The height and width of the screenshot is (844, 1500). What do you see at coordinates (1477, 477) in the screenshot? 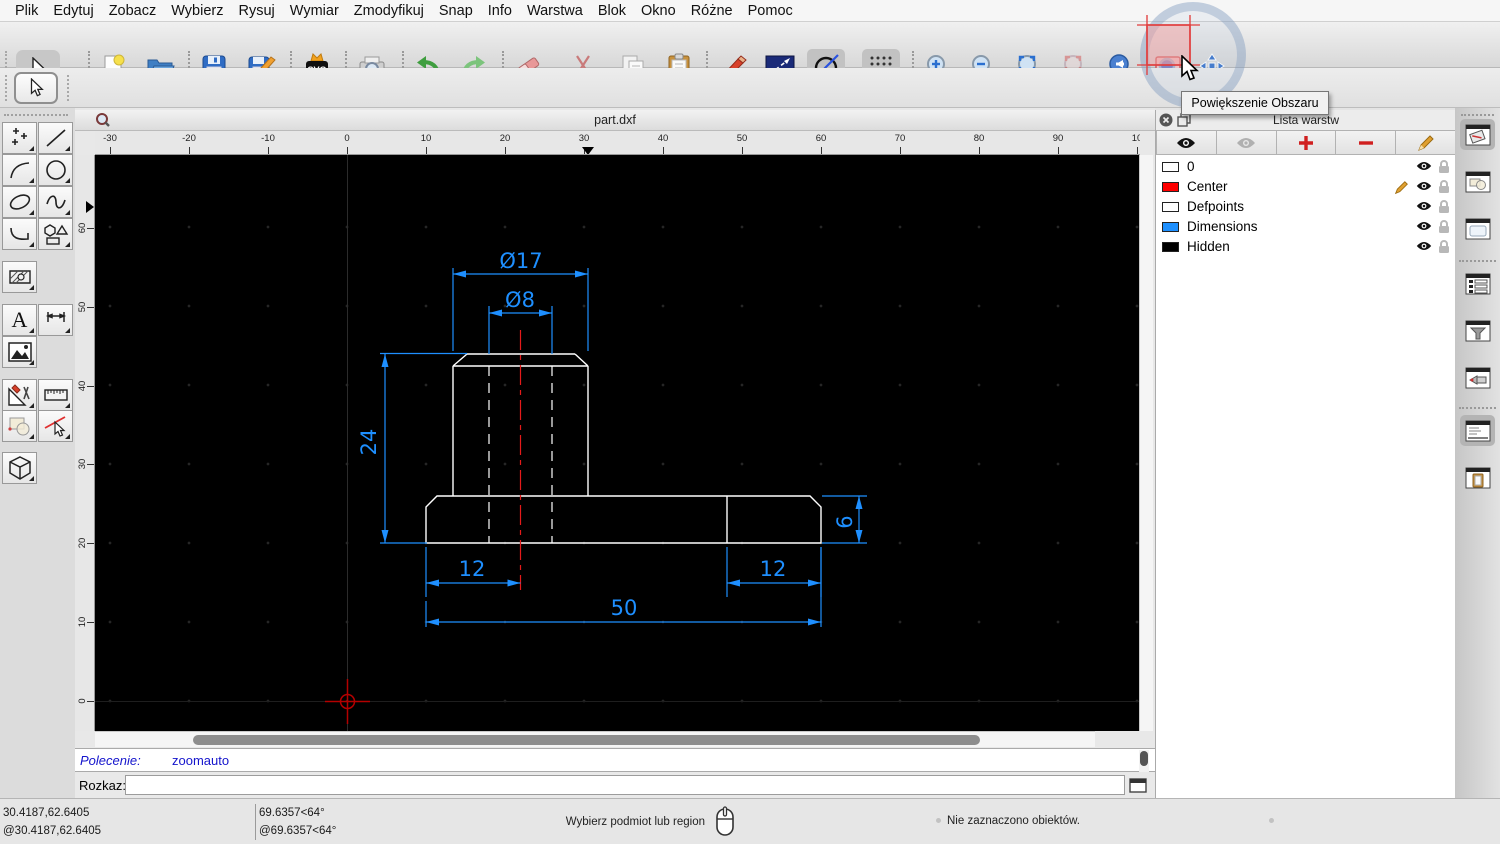
I see `dock-clipboard-button` at bounding box center [1477, 477].